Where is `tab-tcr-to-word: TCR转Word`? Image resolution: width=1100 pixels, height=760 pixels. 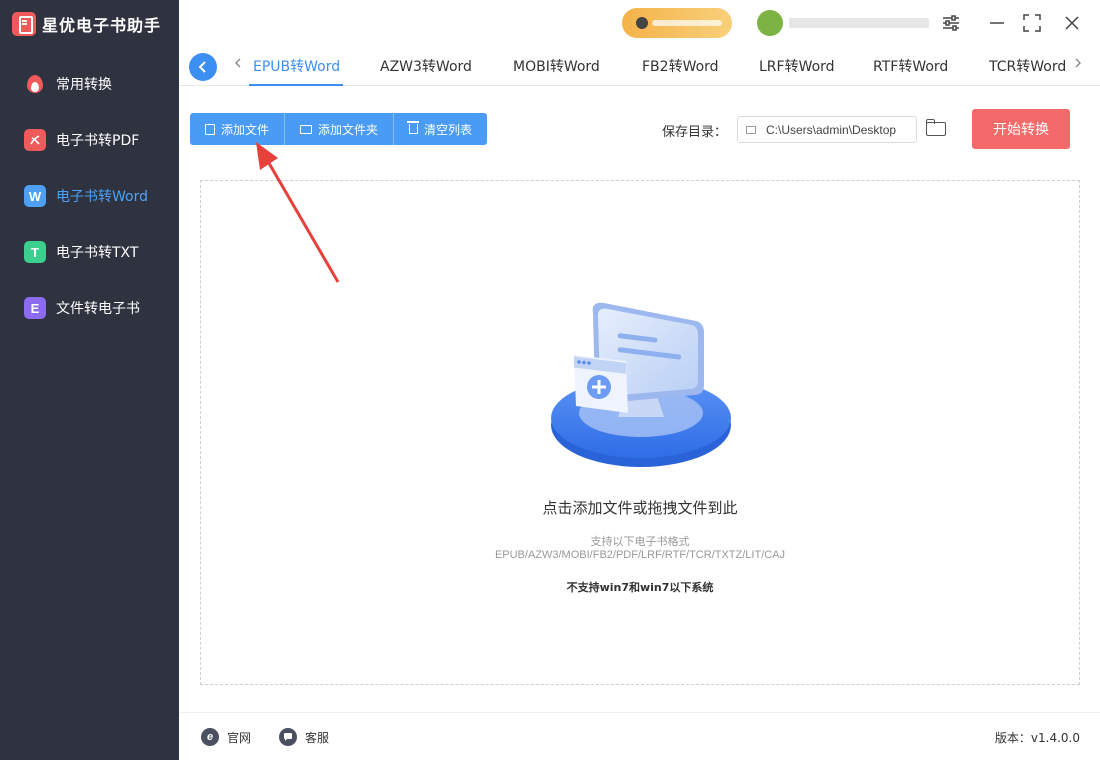 tab-tcr-to-word: TCR转Word is located at coordinates (1028, 66).